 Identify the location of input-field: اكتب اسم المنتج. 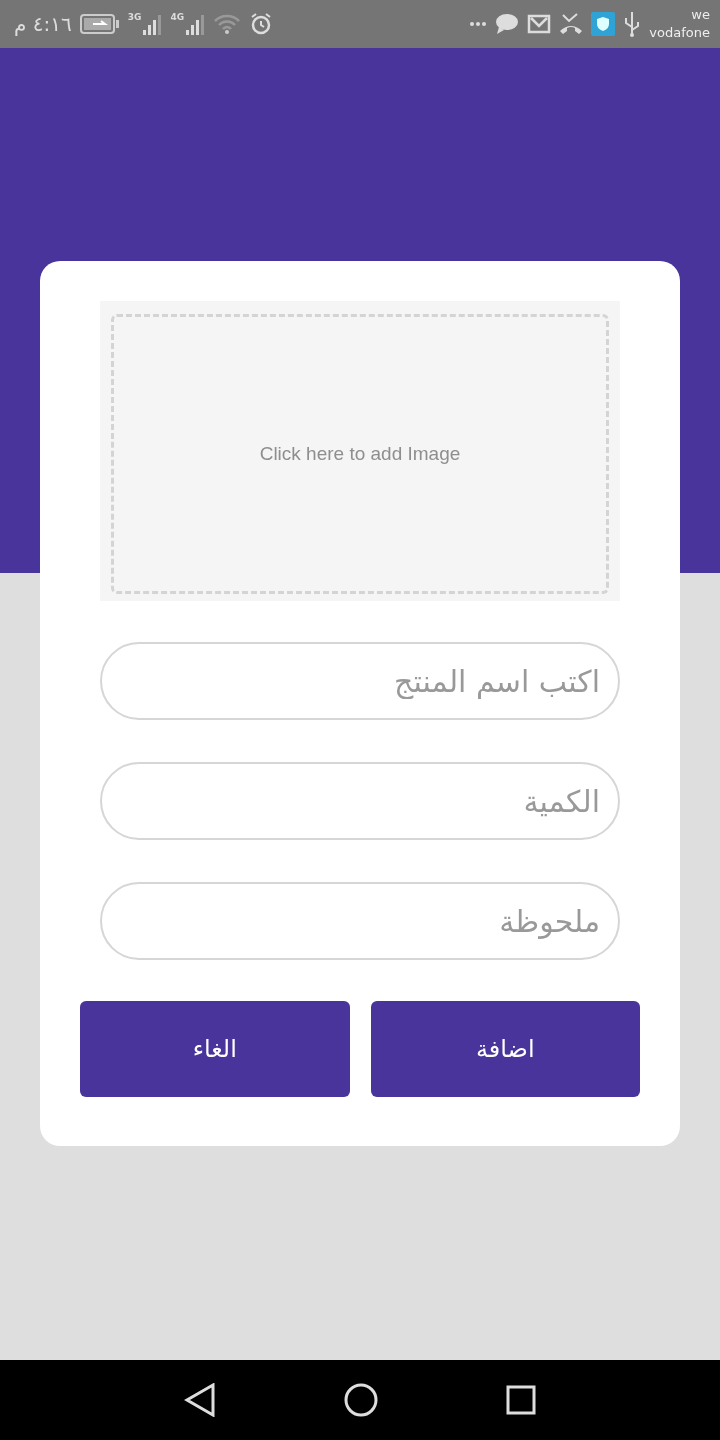
(360, 681).